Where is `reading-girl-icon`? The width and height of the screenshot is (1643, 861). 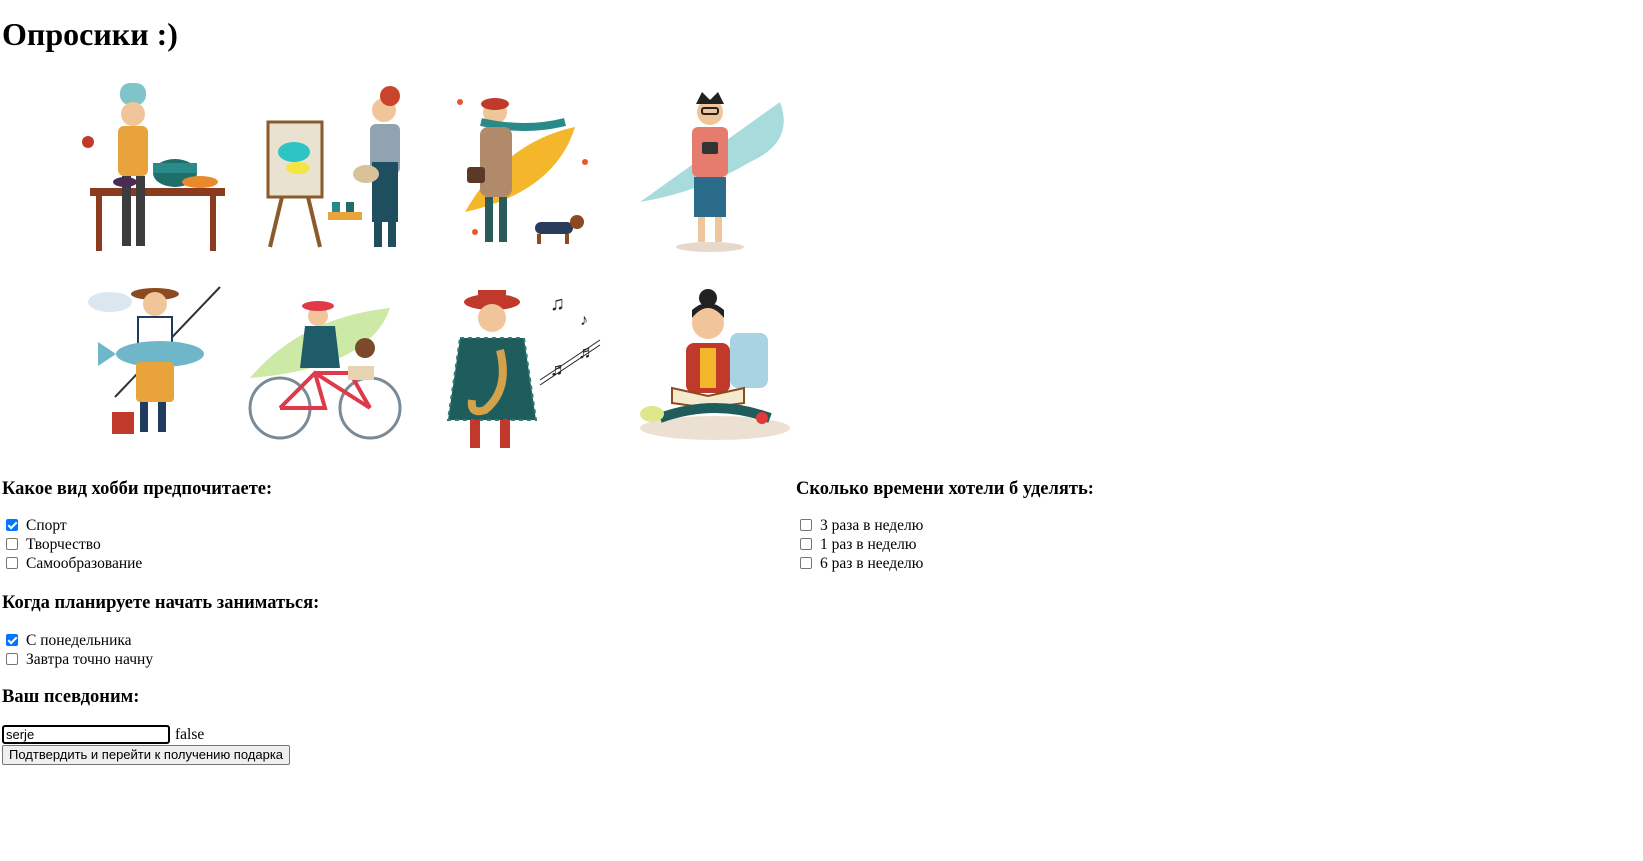 reading-girl-icon is located at coordinates (715, 368).